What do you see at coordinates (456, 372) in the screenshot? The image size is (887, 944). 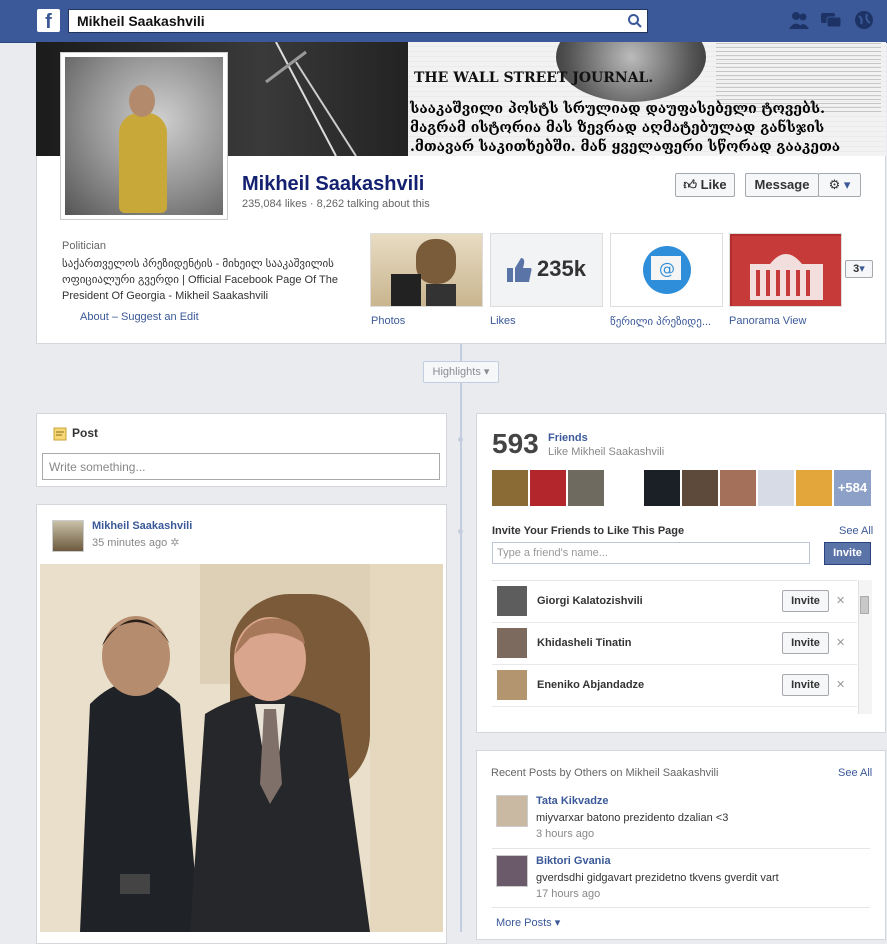 I see `highlights-label: Highlights` at bounding box center [456, 372].